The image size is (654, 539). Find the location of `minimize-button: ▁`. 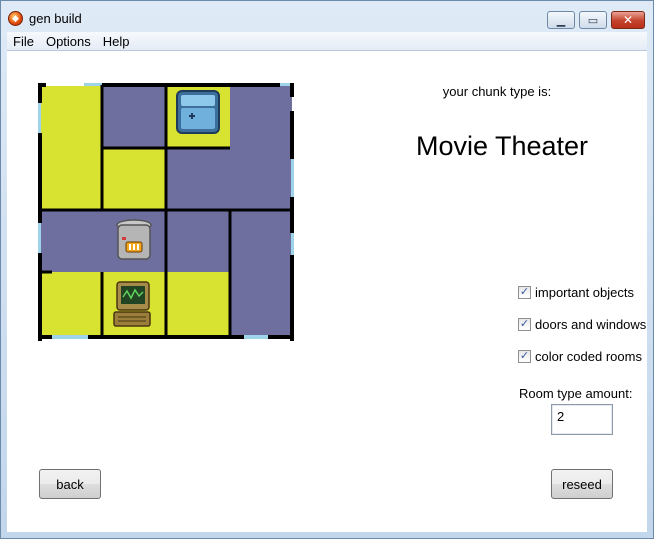

minimize-button: ▁ is located at coordinates (561, 20).